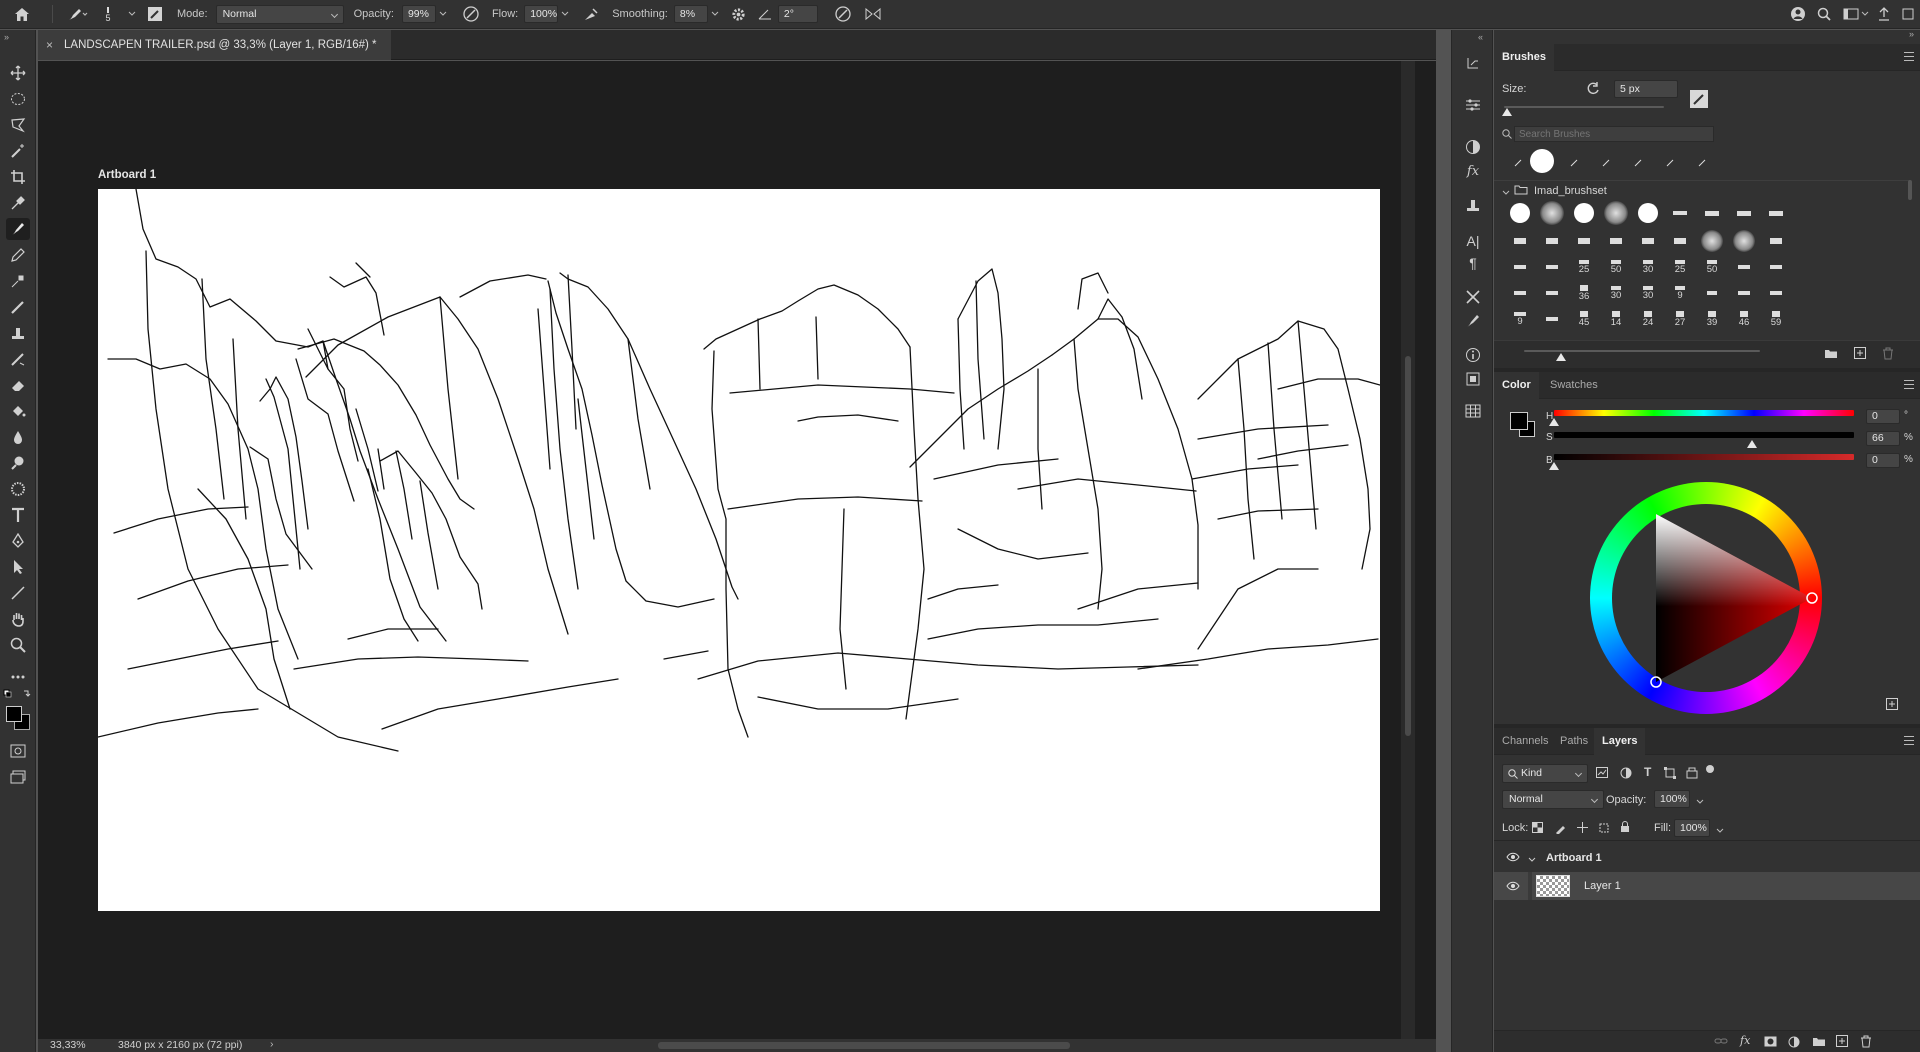  I want to click on mode-dropdown: Normal, so click(279, 14).